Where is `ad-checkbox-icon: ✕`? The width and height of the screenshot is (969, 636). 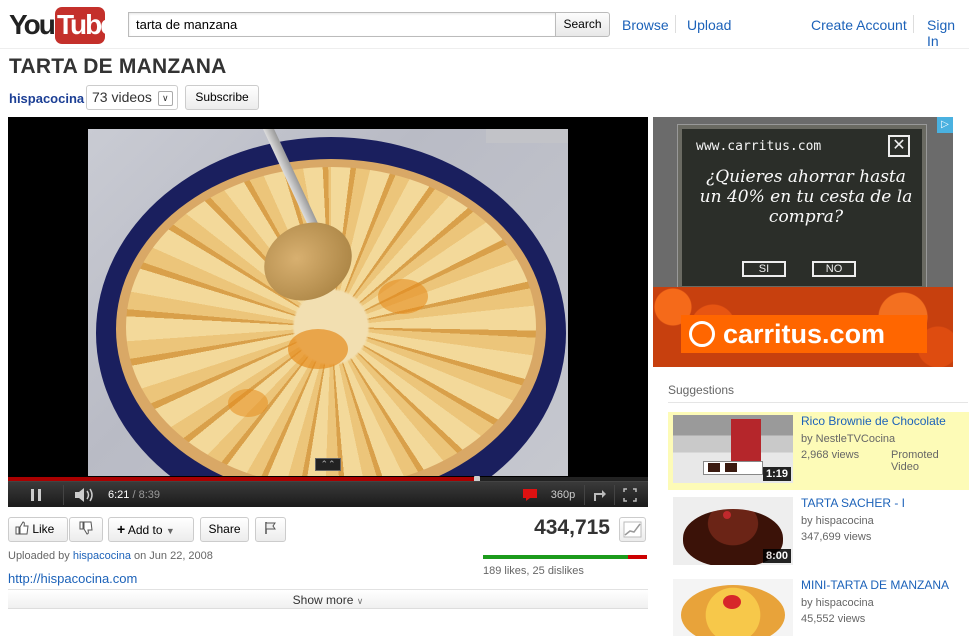
ad-checkbox-icon: ✕ is located at coordinates (899, 146).